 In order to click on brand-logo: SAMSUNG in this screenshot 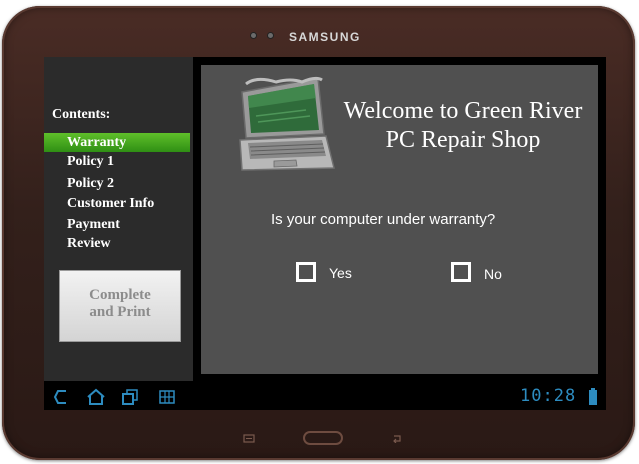, I will do `click(325, 37)`.